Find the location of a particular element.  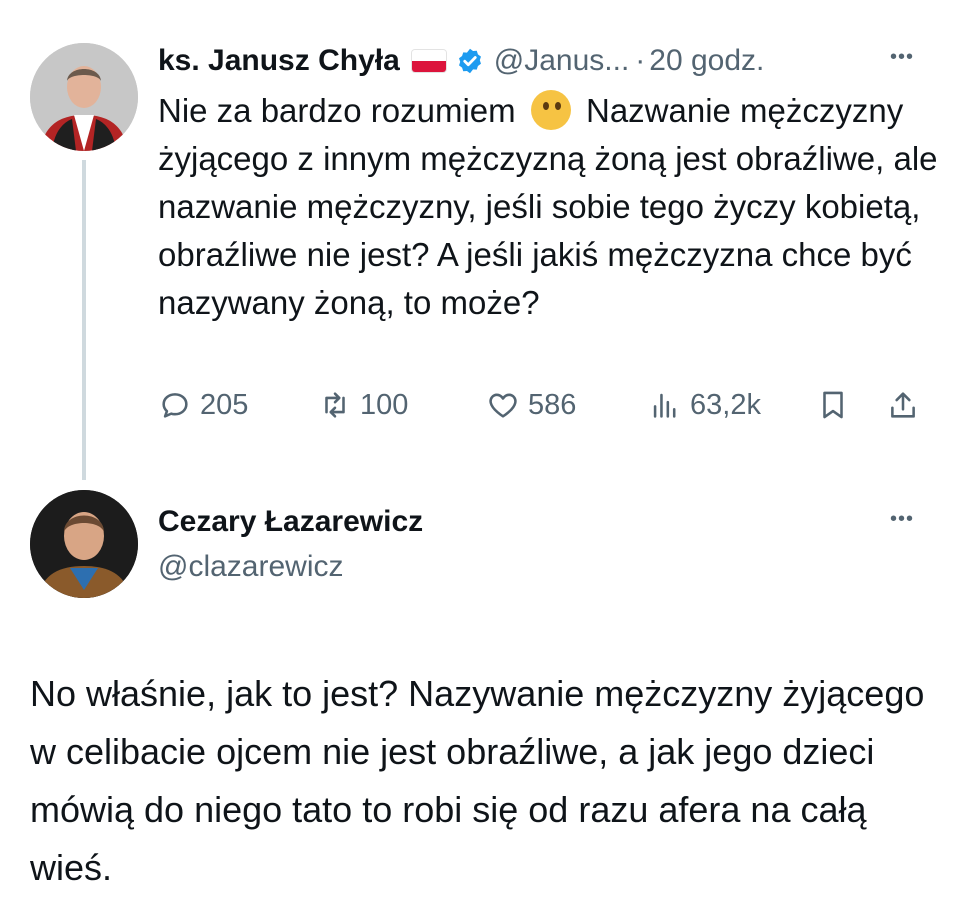

tweet-timestamp: 20 godz. is located at coordinates (706, 61).